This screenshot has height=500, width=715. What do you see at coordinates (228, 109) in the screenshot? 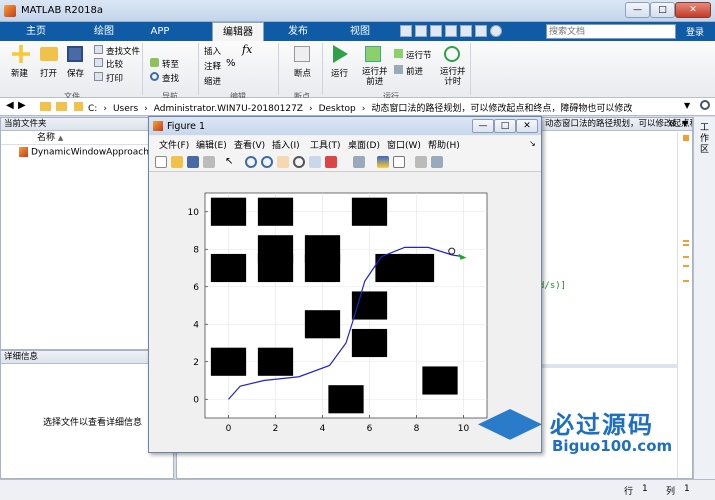
I see `breadcrumb-item: Administrator.WIN7U-20180127Z` at bounding box center [228, 109].